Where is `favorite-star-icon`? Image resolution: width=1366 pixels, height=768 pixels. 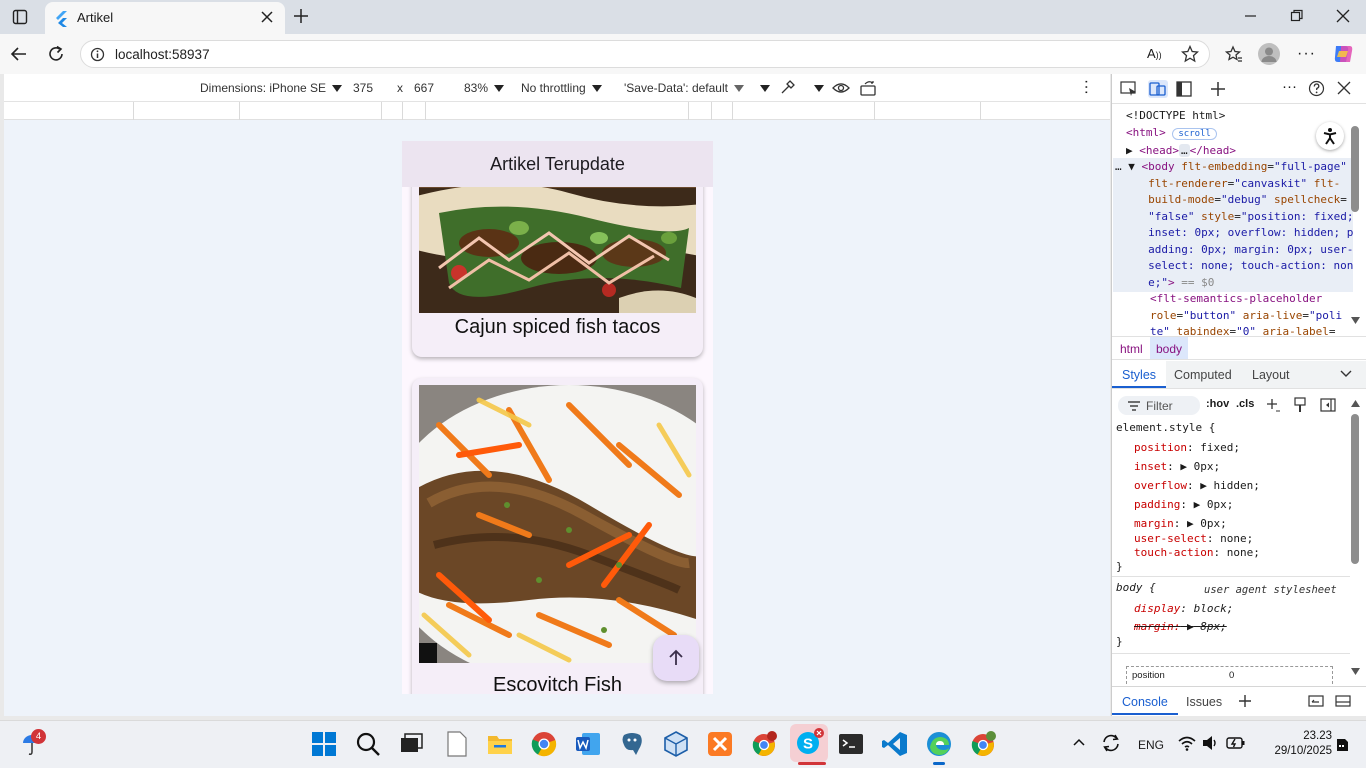
favorite-star-icon is located at coordinates (1190, 54).